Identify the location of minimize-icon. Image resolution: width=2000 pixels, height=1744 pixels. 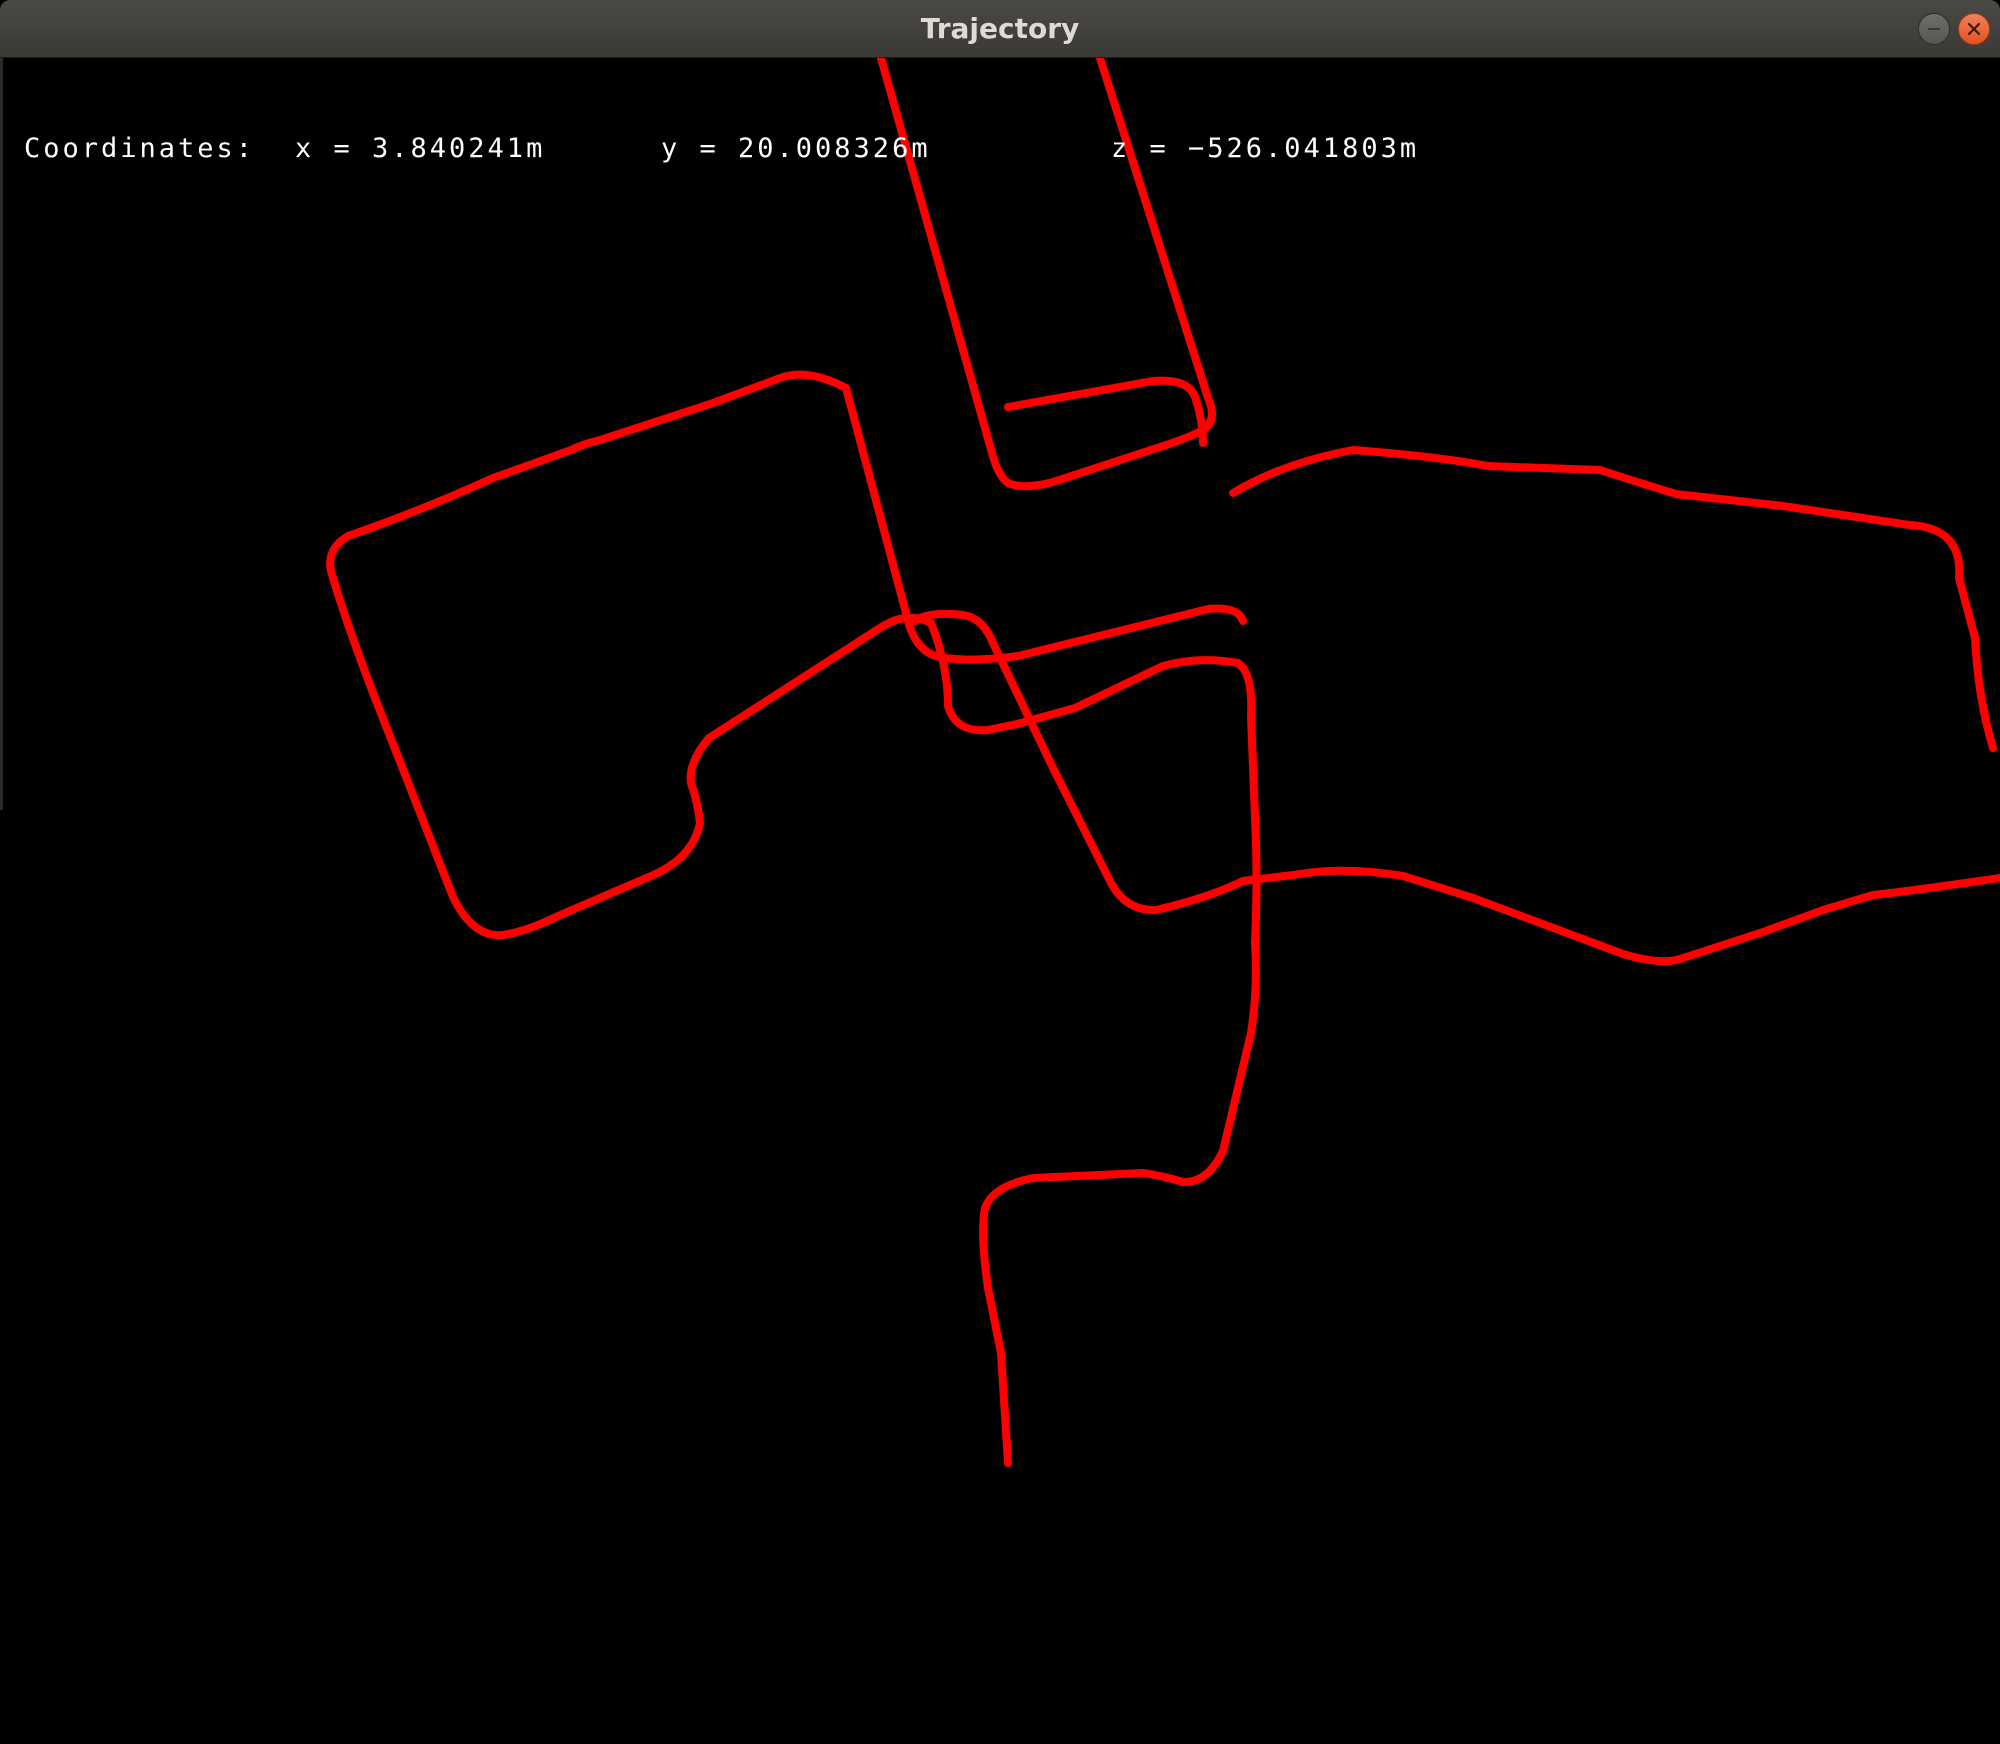
(1934, 29).